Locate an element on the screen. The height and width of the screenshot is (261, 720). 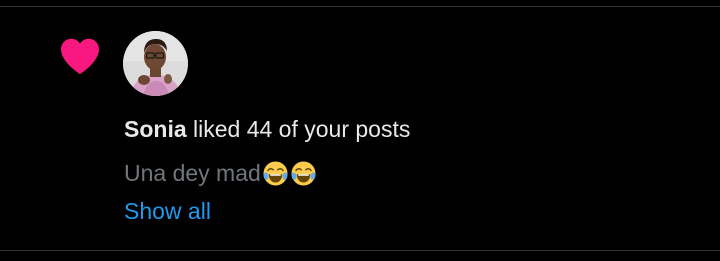
notification-title: Sonia liked 44 of your posts is located at coordinates (267, 129).